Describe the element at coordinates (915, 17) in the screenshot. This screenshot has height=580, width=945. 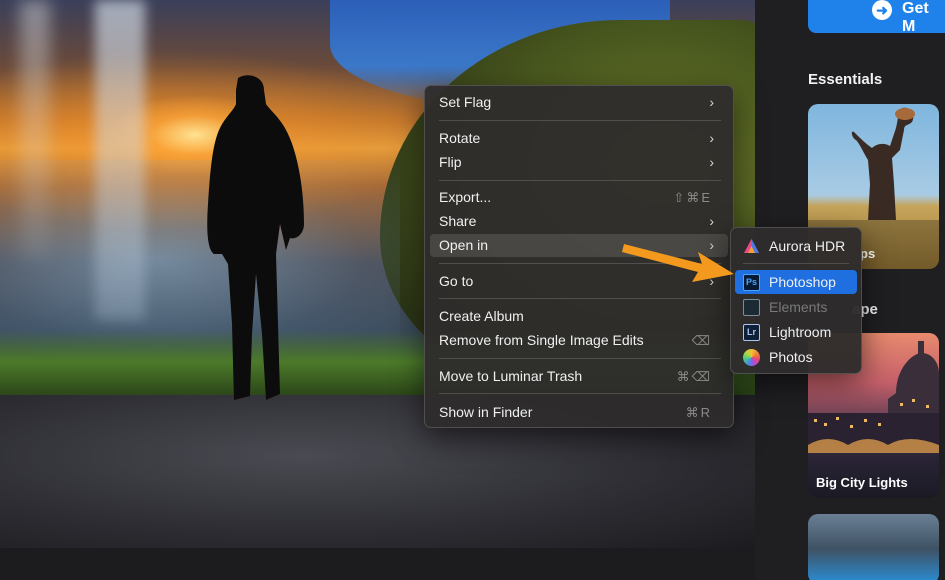
I see `get-more-label: Get M` at that location.